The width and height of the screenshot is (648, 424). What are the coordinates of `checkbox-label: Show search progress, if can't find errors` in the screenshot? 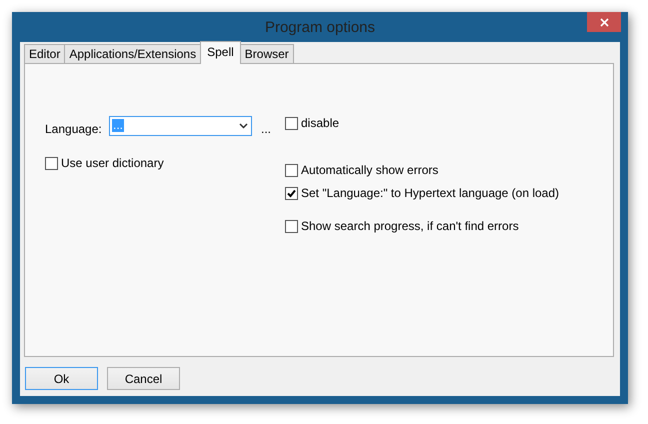 It's located at (410, 226).